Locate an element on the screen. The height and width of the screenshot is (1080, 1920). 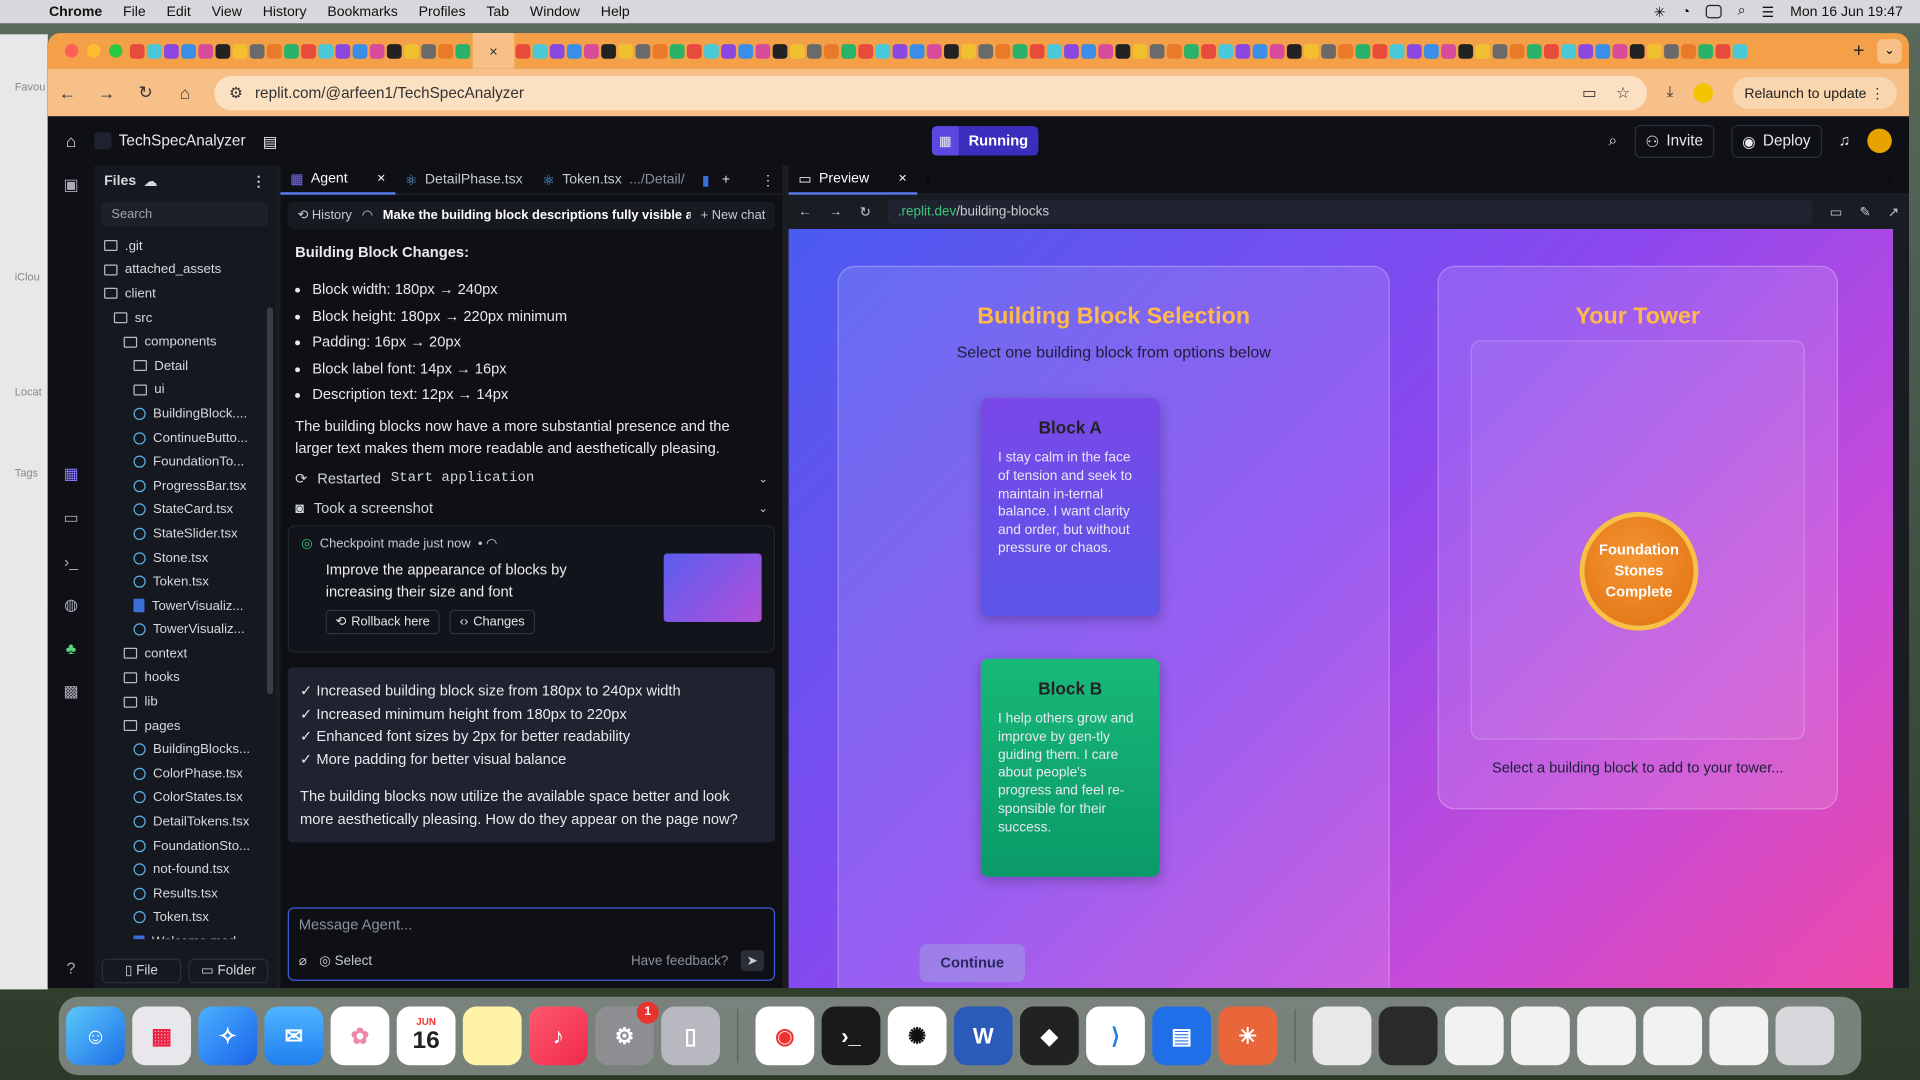
tree-folder: Detail is located at coordinates (184, 366).